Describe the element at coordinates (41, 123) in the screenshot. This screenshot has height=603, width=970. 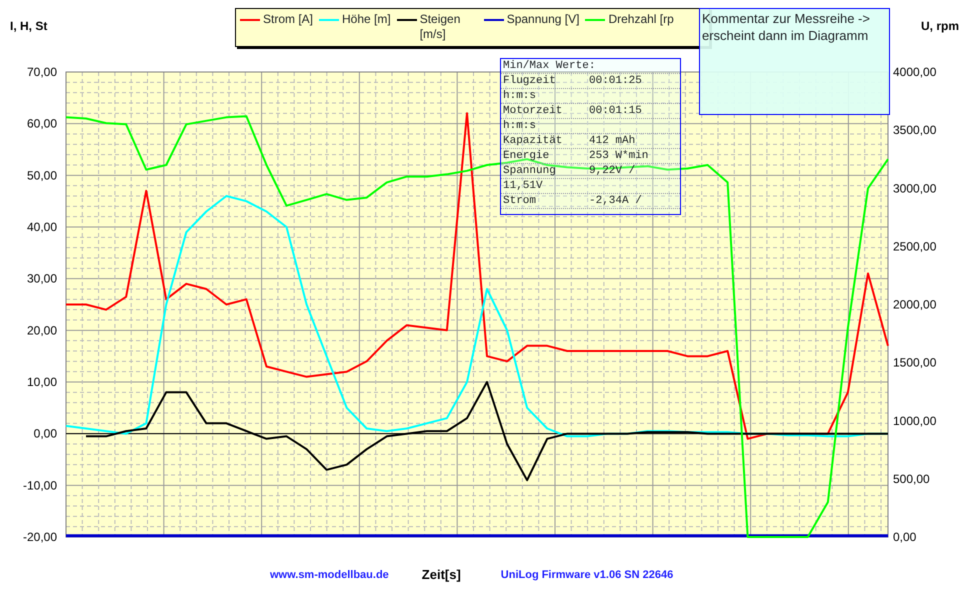
I see `y-axis-label: 60,00` at that location.